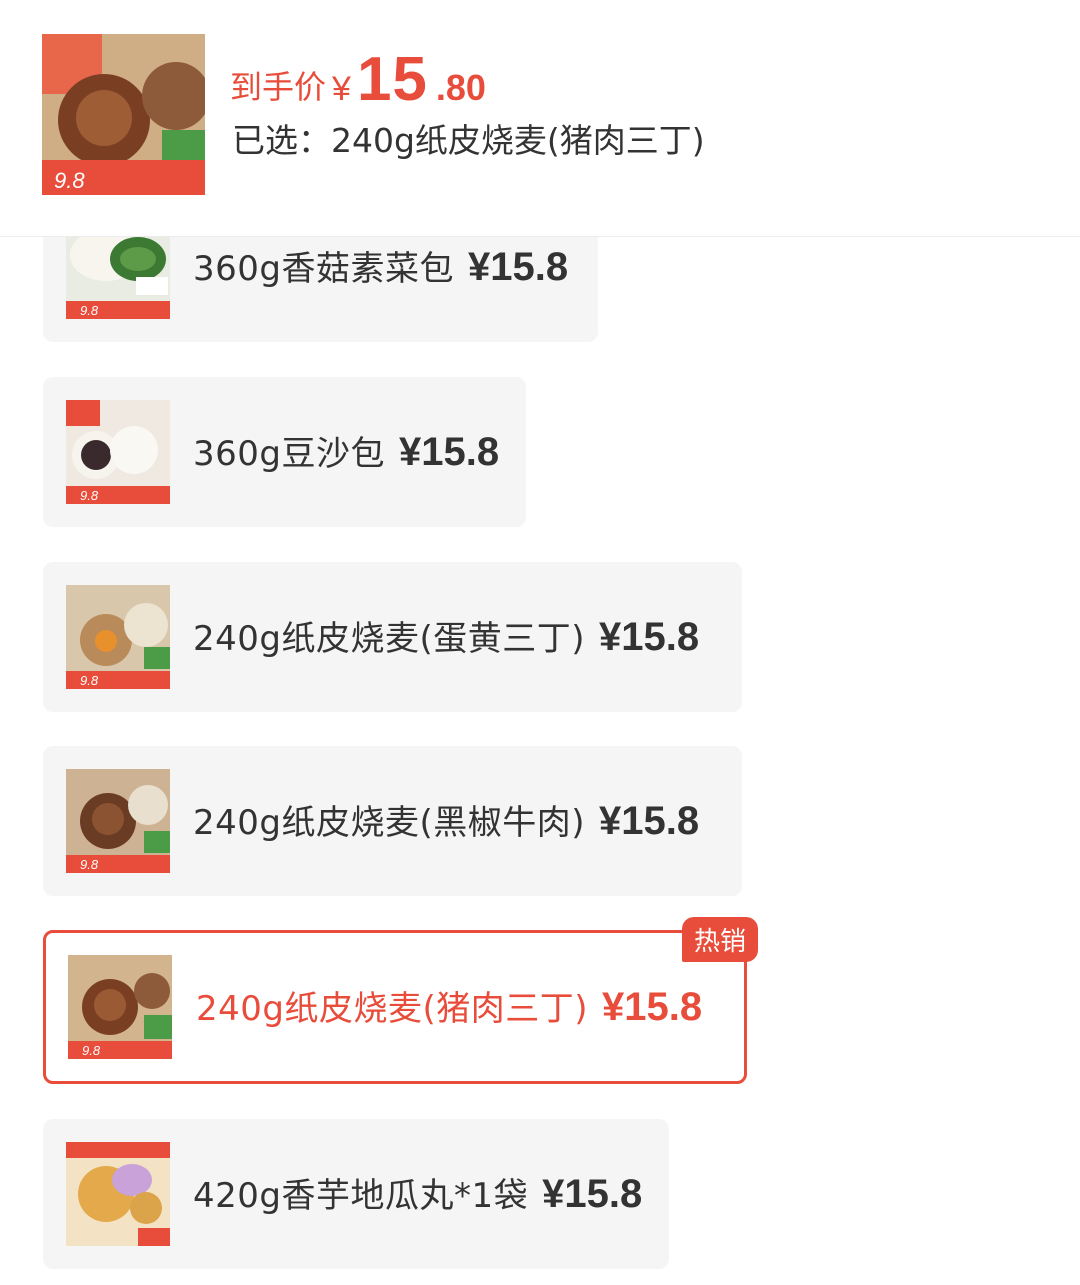  Describe the element at coordinates (468, 140) in the screenshot. I see `selected-sku-text: 已选：240g纸皮烧麦(猪肉三丁)` at that location.